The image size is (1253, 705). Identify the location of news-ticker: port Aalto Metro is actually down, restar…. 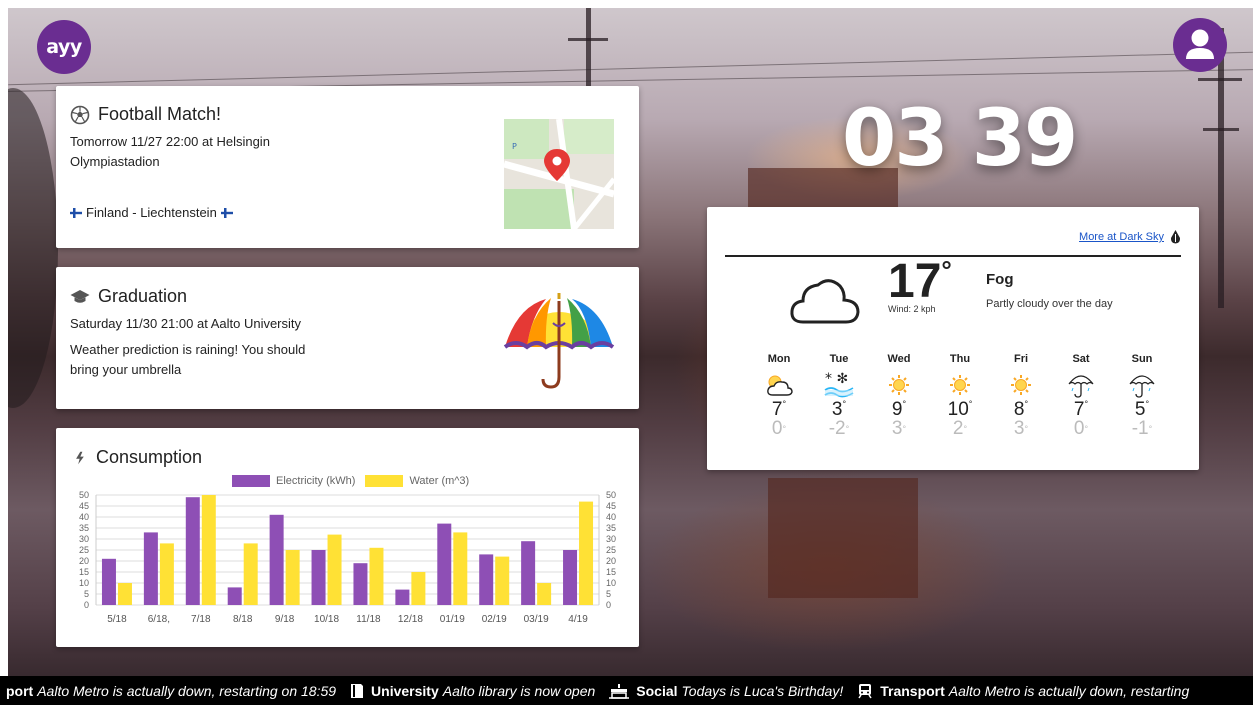
(626, 690).